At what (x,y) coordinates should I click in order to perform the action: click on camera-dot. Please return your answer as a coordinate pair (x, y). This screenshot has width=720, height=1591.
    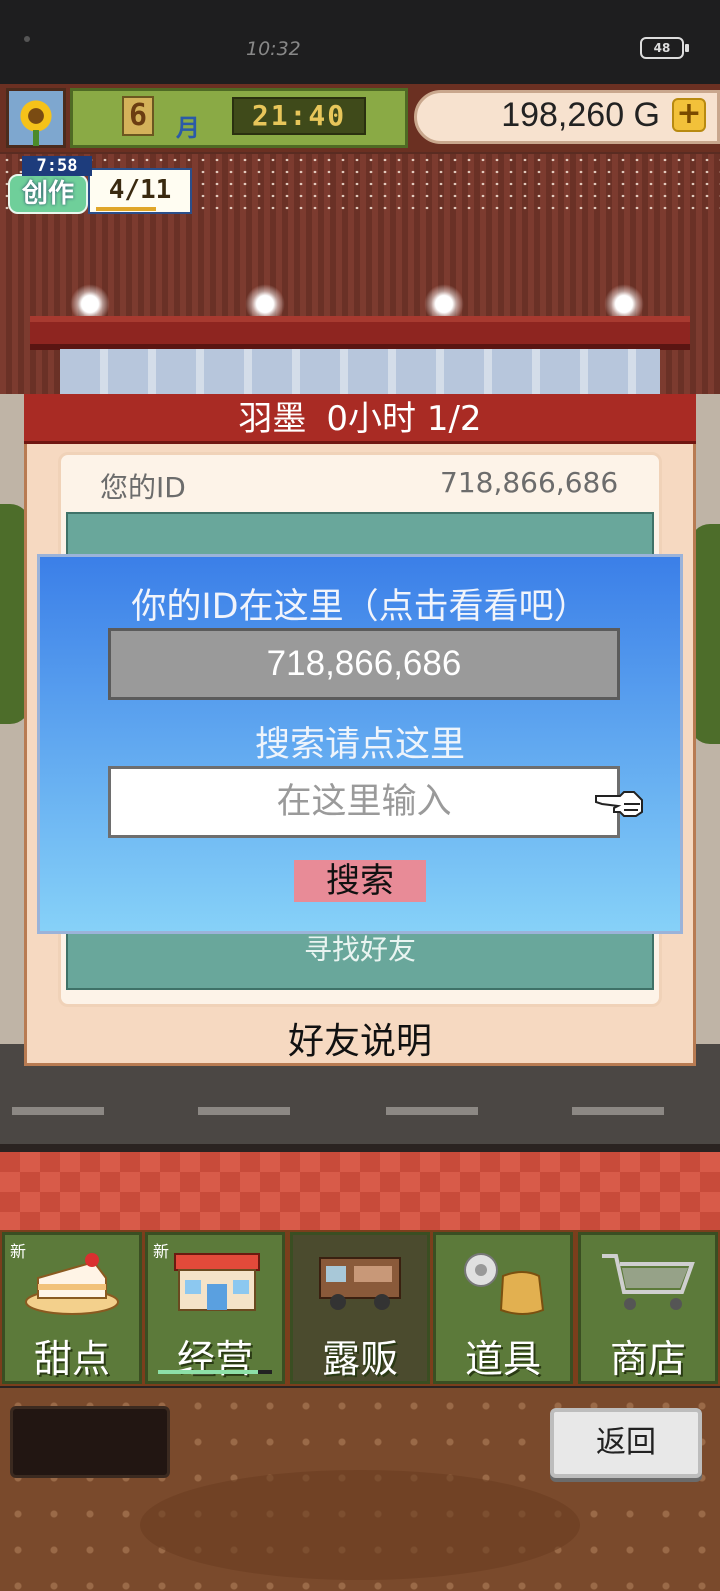
    Looking at the image, I should click on (27, 39).